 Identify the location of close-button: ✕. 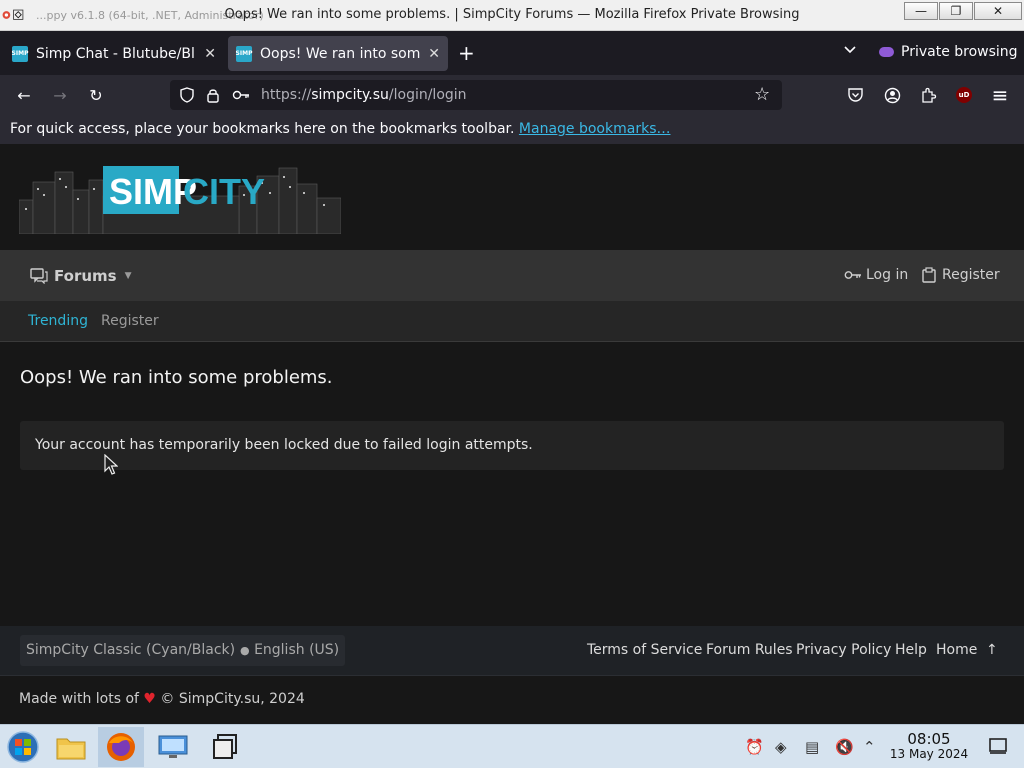
(998, 11).